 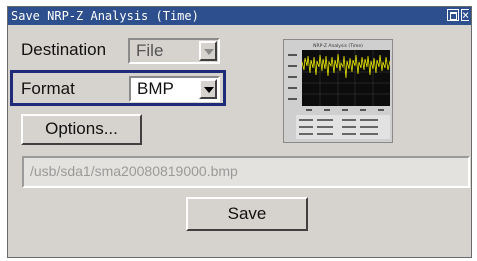 I want to click on format-value: BMP, so click(x=155, y=88).